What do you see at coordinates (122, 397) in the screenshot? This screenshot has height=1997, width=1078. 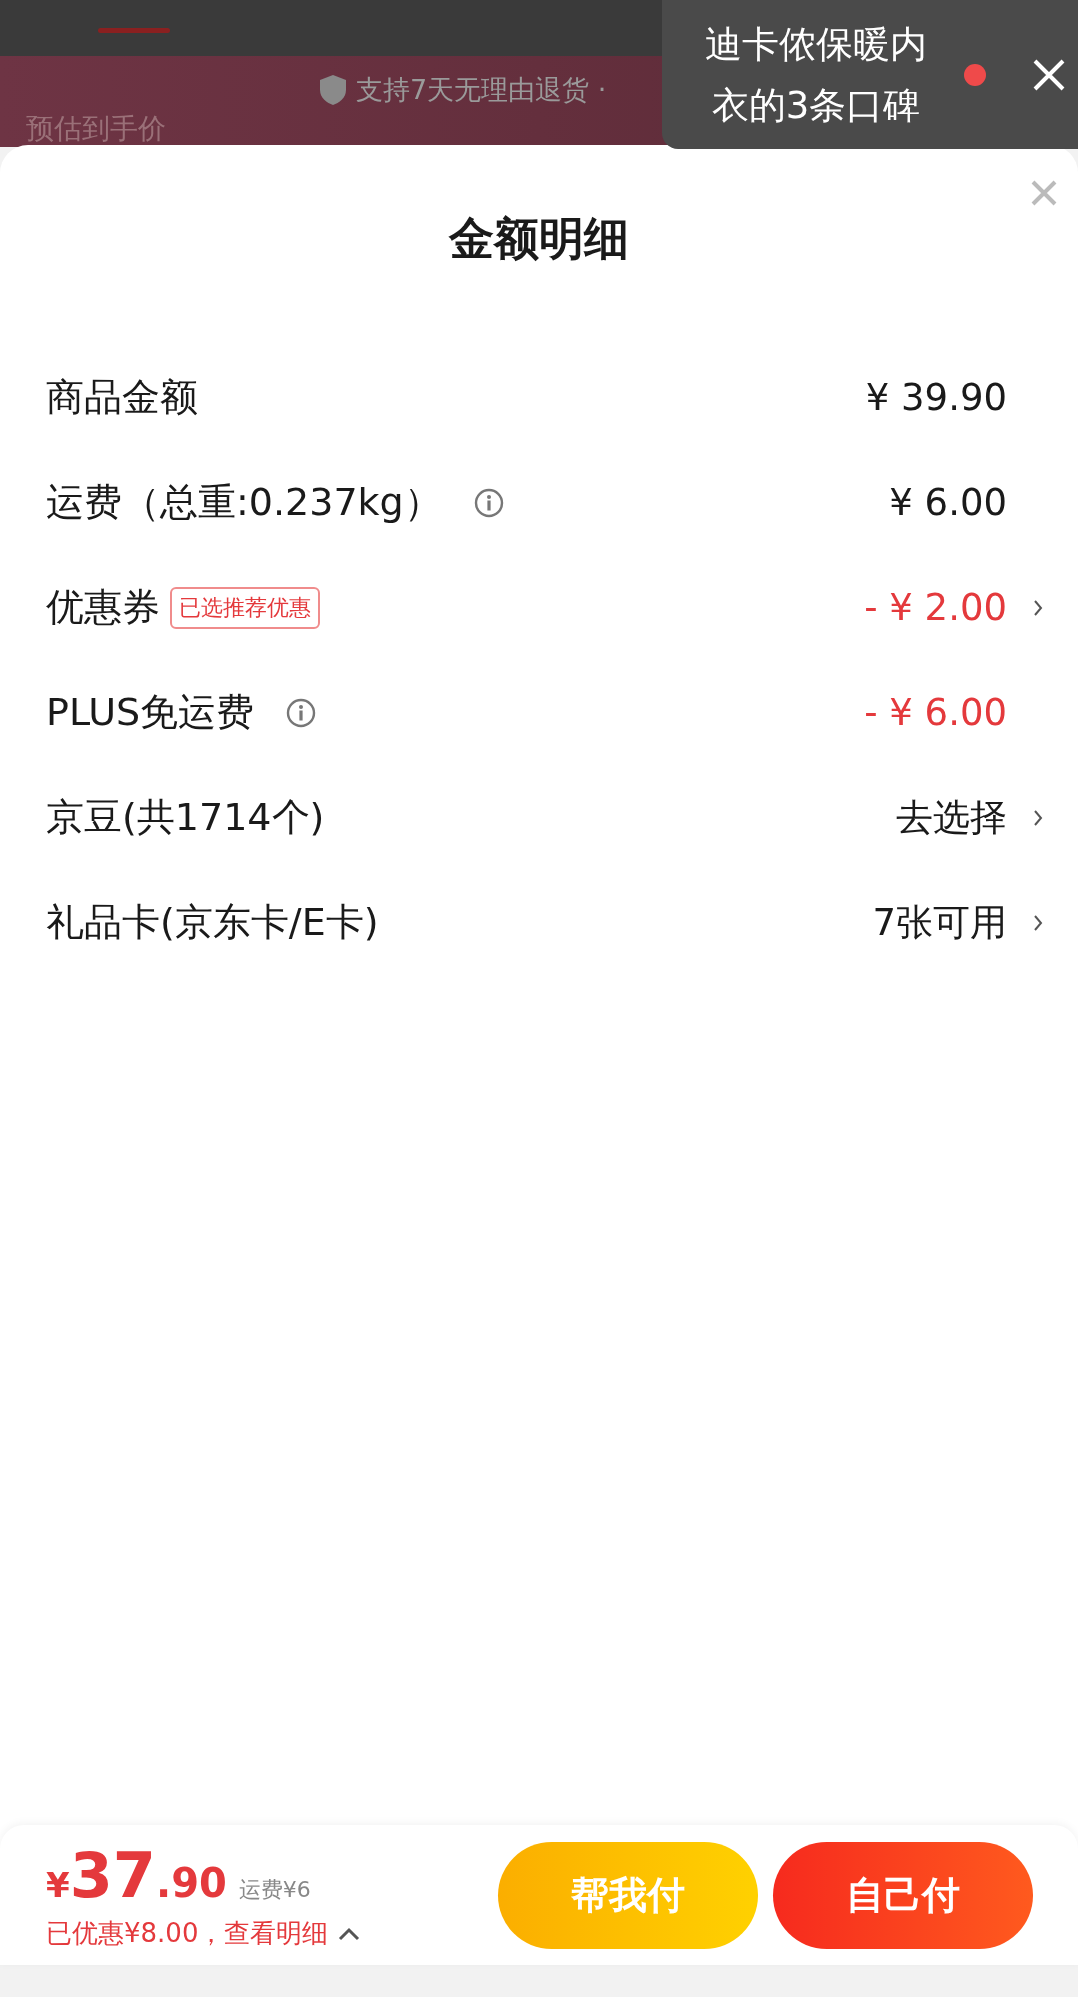 I see `row-label: 商品金额` at bounding box center [122, 397].